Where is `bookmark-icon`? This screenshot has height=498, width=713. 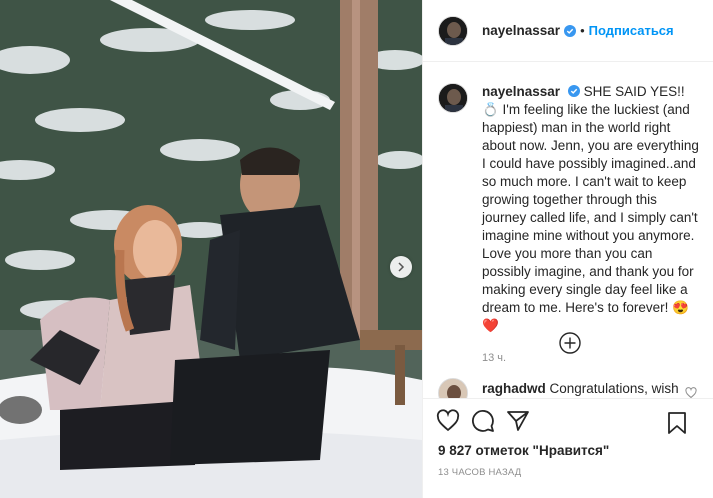 bookmark-icon is located at coordinates (677, 423).